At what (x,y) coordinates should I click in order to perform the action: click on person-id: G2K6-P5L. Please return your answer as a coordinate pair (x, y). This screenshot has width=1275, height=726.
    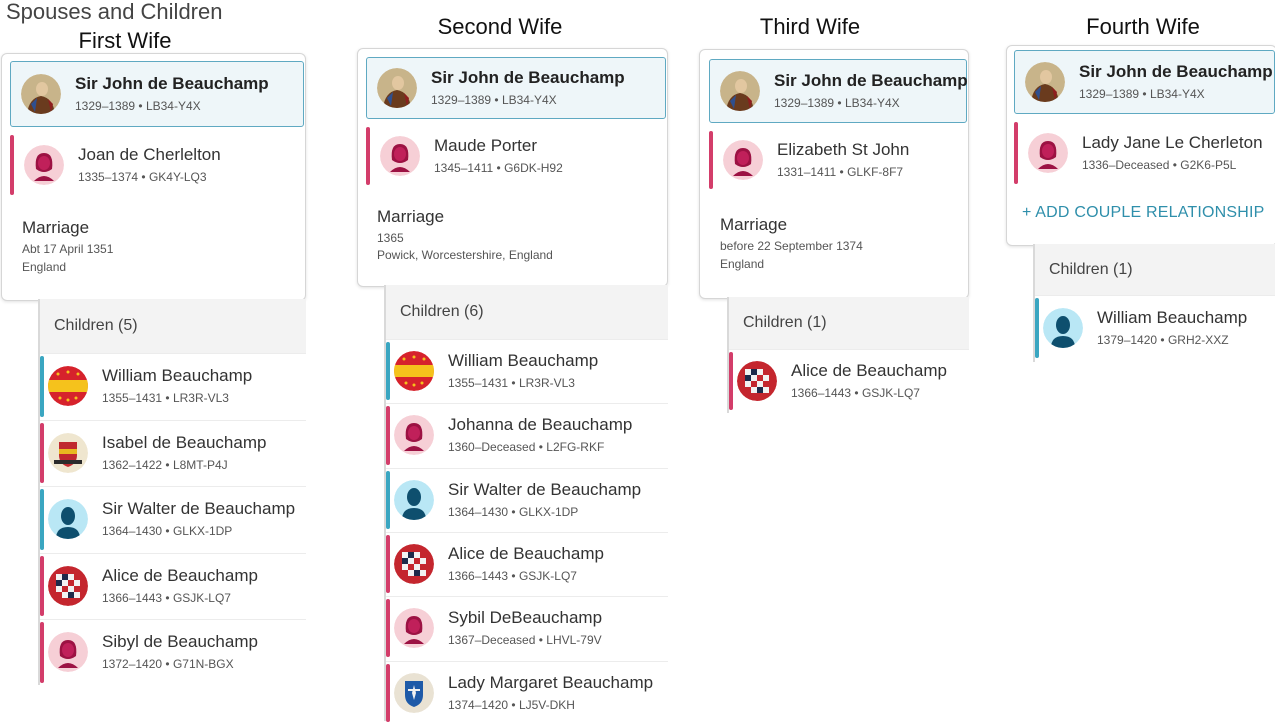
    Looking at the image, I should click on (1208, 165).